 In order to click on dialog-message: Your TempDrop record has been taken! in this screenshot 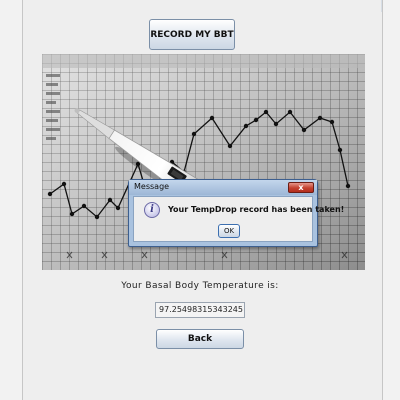, I will do `click(256, 209)`.